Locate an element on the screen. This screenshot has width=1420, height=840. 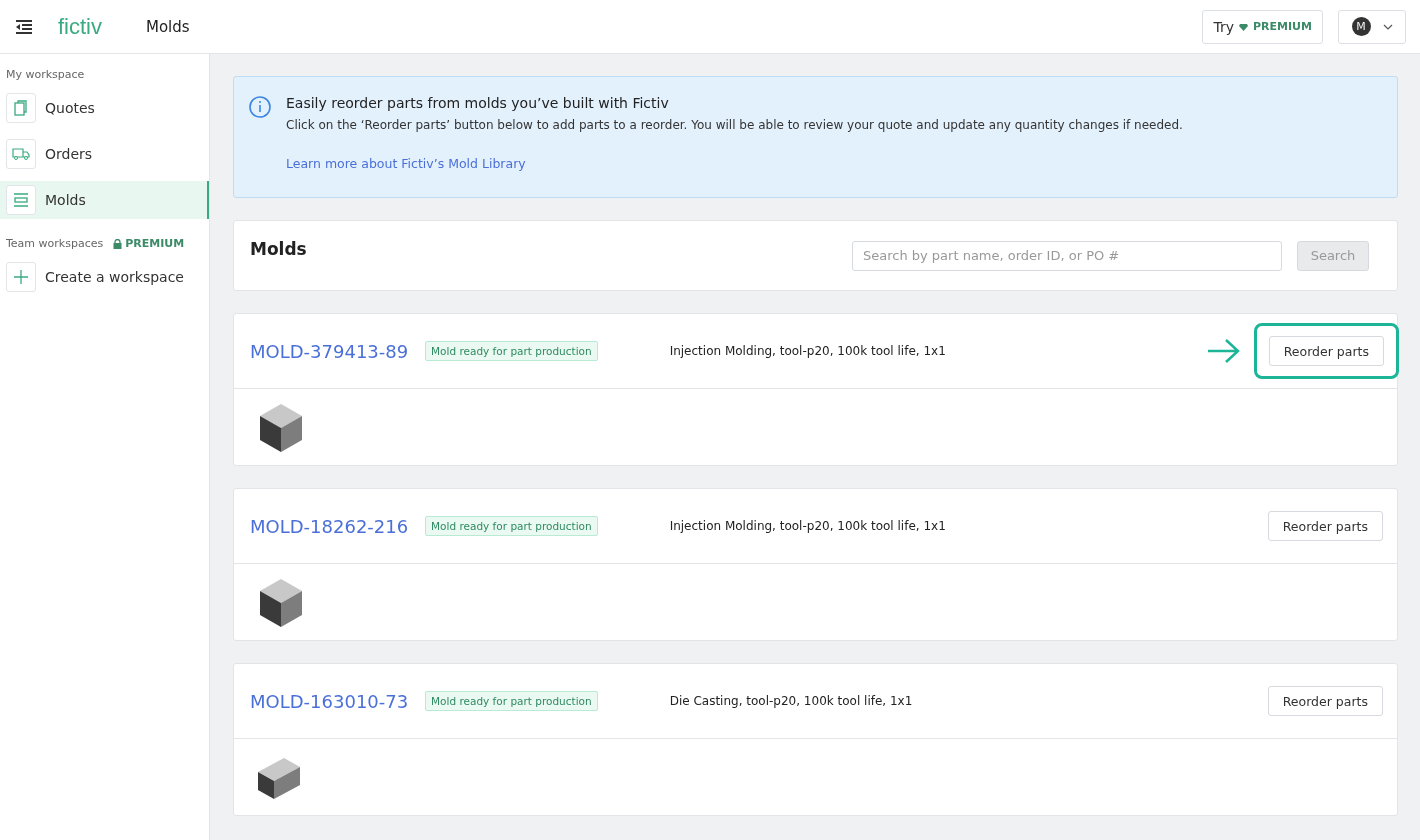
sidebar-item: Orders is located at coordinates (104, 154).